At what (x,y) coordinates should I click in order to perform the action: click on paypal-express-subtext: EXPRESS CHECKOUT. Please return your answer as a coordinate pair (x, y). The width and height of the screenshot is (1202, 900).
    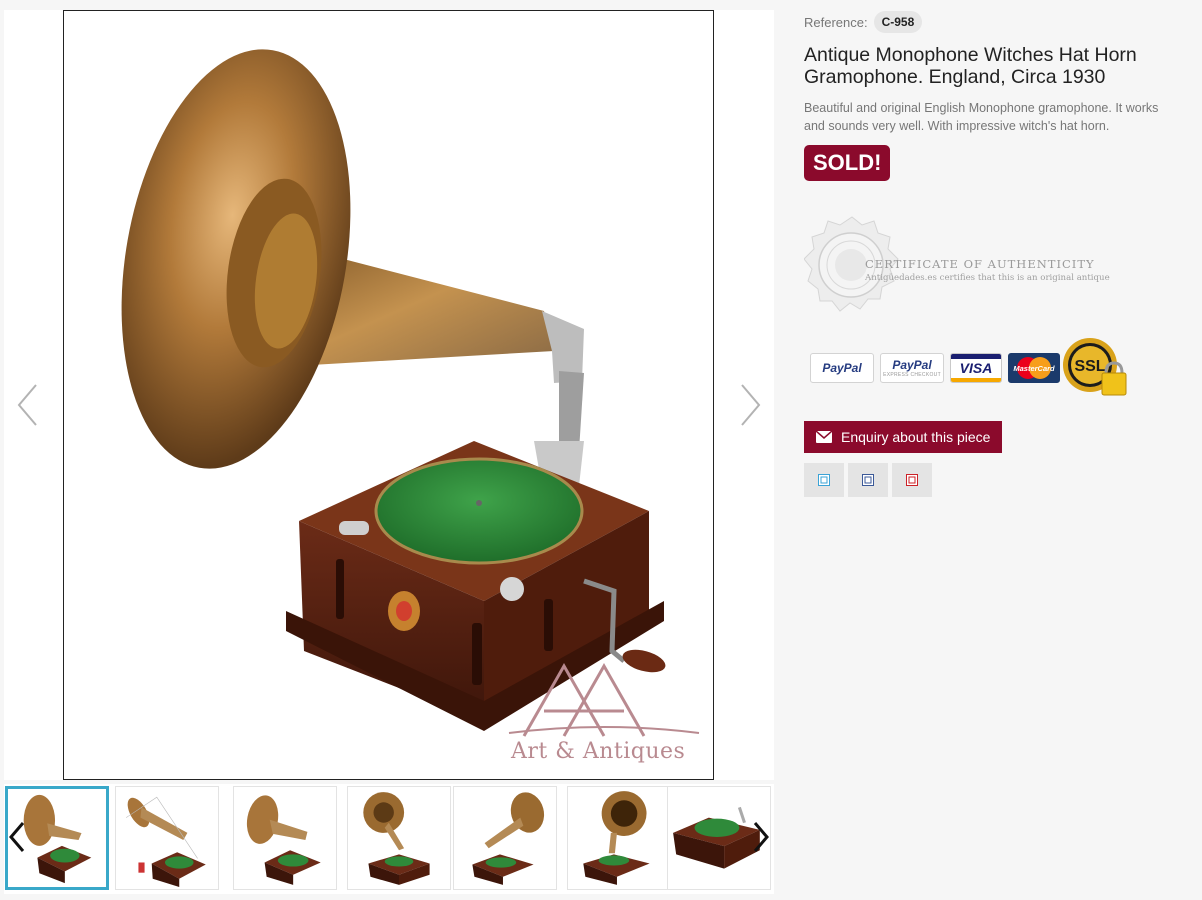
    Looking at the image, I should click on (912, 375).